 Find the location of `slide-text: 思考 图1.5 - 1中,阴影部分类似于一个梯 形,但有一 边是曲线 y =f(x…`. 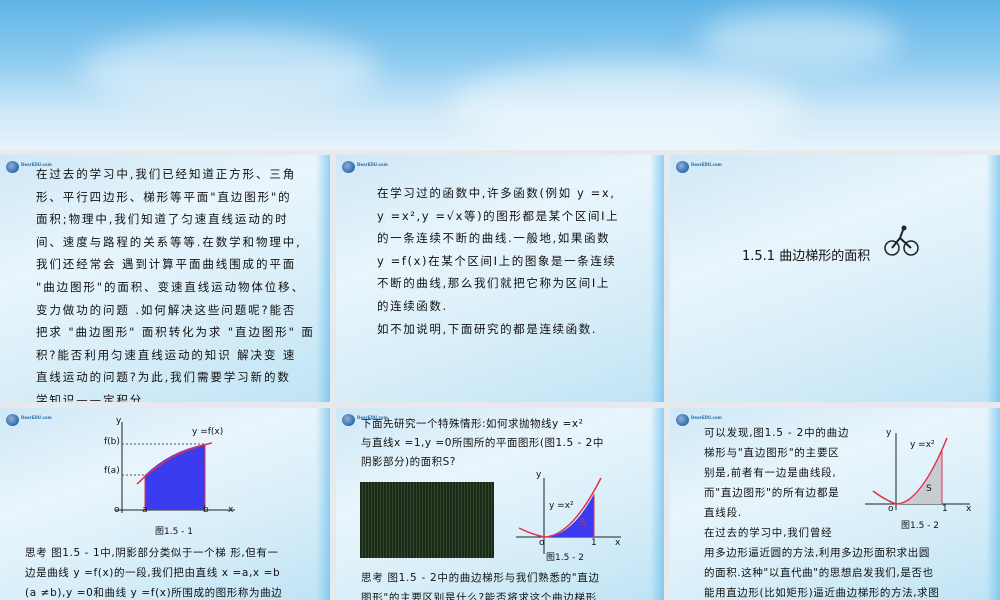

slide-text: 思考 图1.5 - 1中,阴影部分类似于一个梯 形,但有一 边是曲线 y =f(x… is located at coordinates (154, 573).